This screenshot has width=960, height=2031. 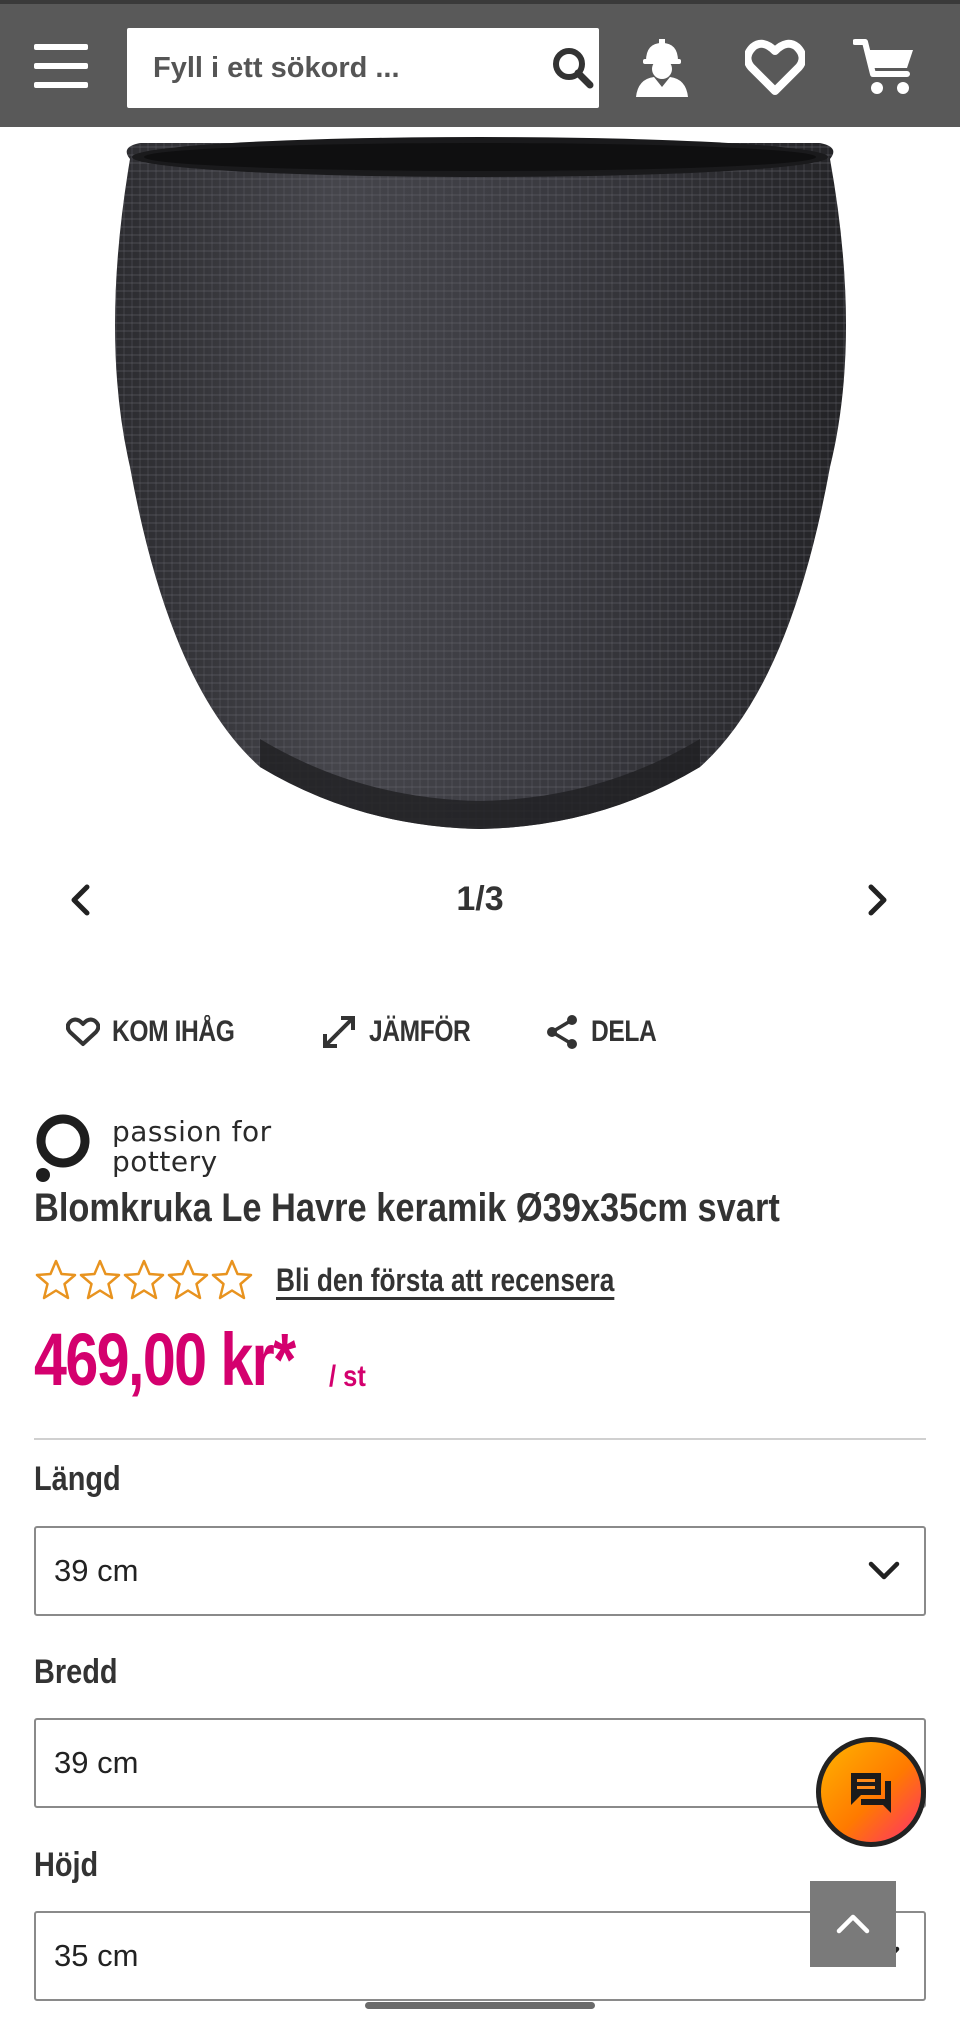 I want to click on price-amount: 469,00 kr*, so click(x=165, y=1359).